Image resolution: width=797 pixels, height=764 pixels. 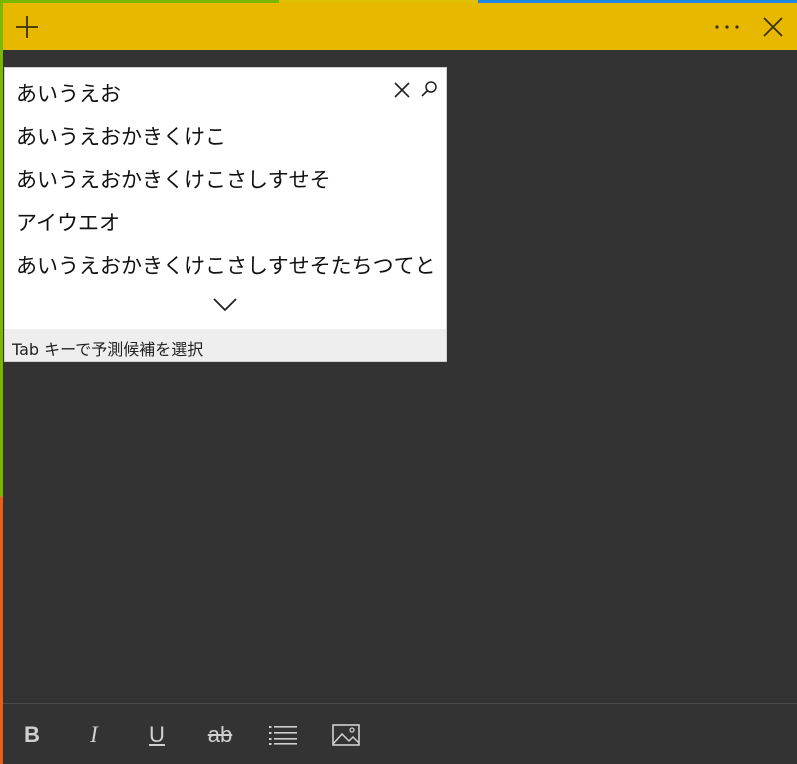 I want to click on search-icon, so click(x=429, y=89).